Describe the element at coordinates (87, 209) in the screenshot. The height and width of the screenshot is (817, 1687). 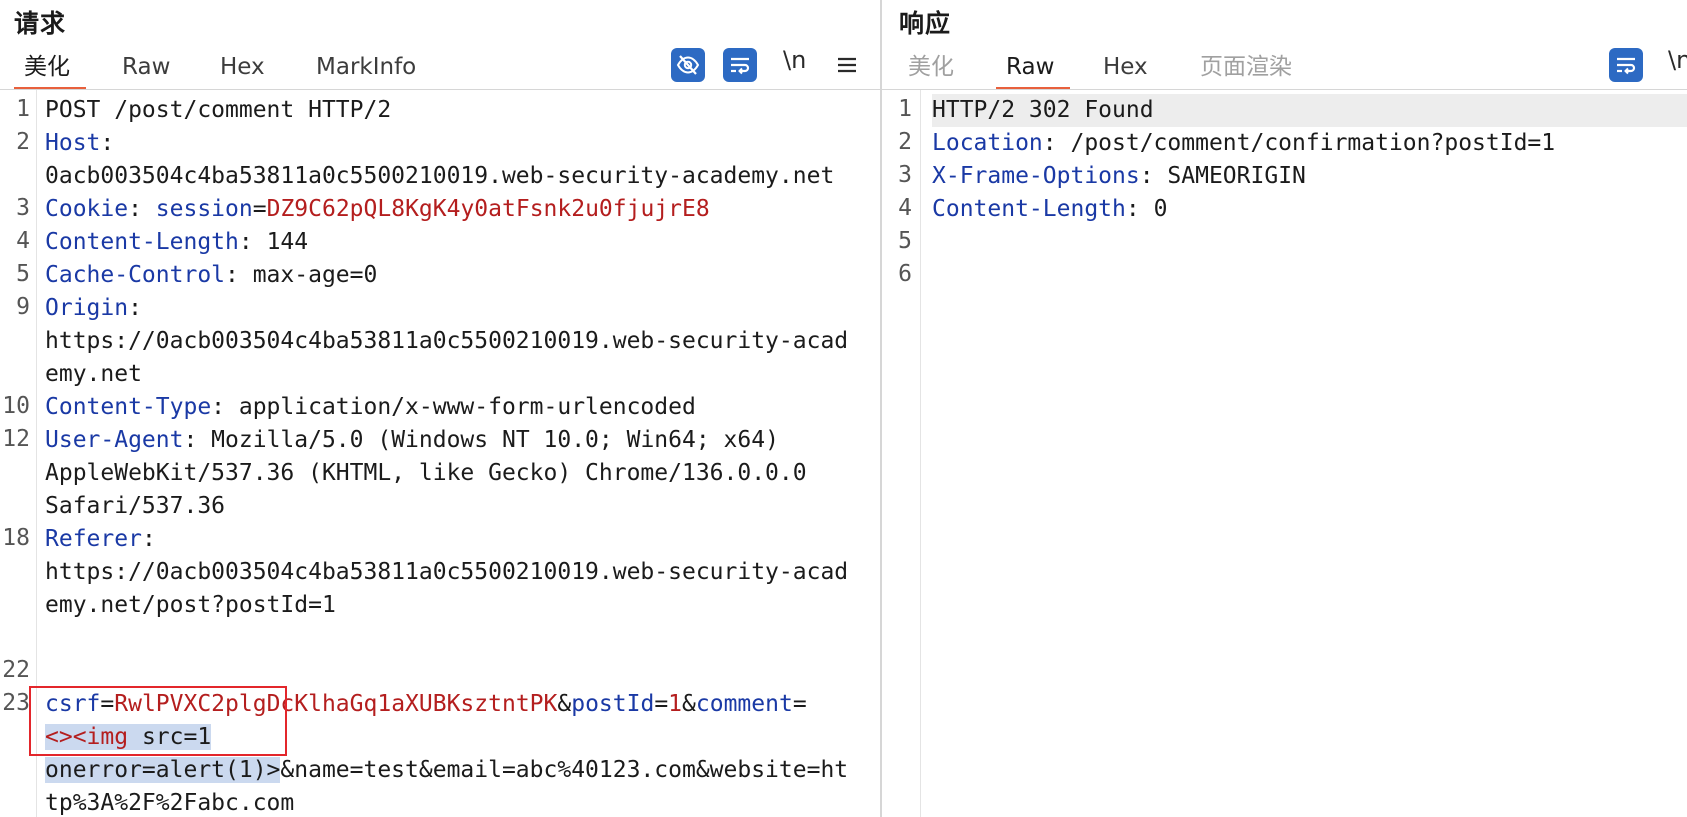
I see `header-key: Cookie` at that location.